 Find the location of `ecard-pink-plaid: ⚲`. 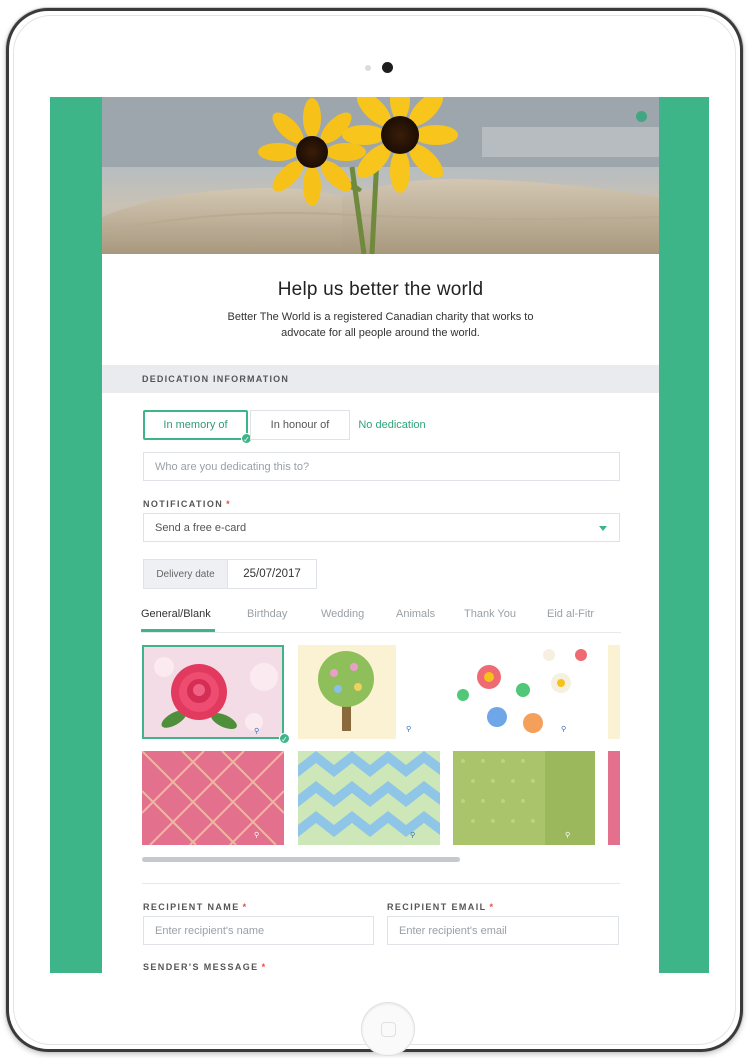

ecard-pink-plaid: ⚲ is located at coordinates (213, 798).